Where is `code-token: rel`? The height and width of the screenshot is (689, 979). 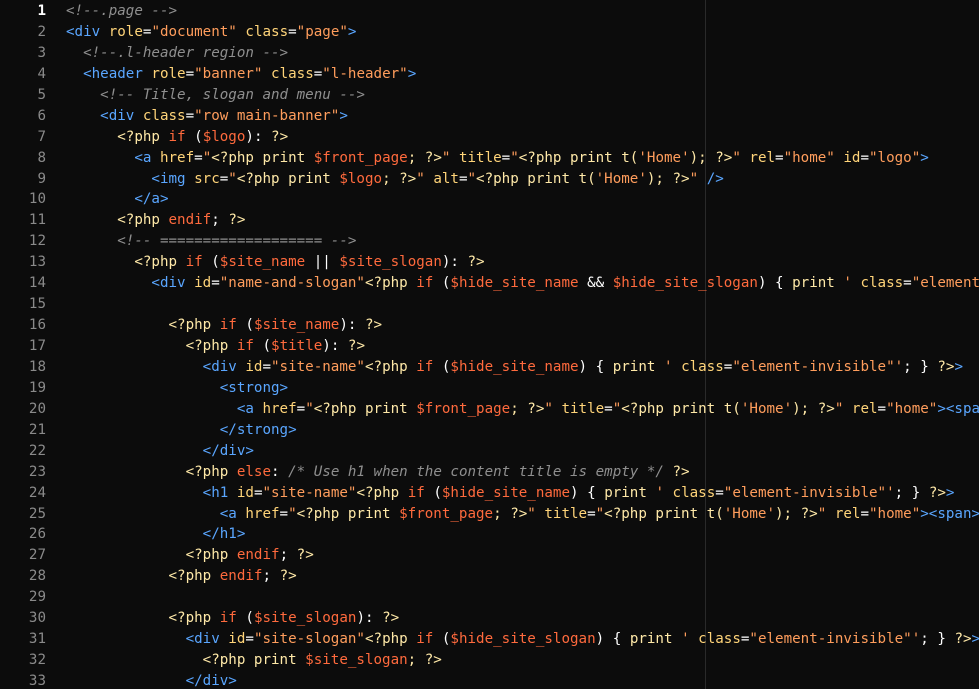
code-token: rel is located at coordinates (860, 408).